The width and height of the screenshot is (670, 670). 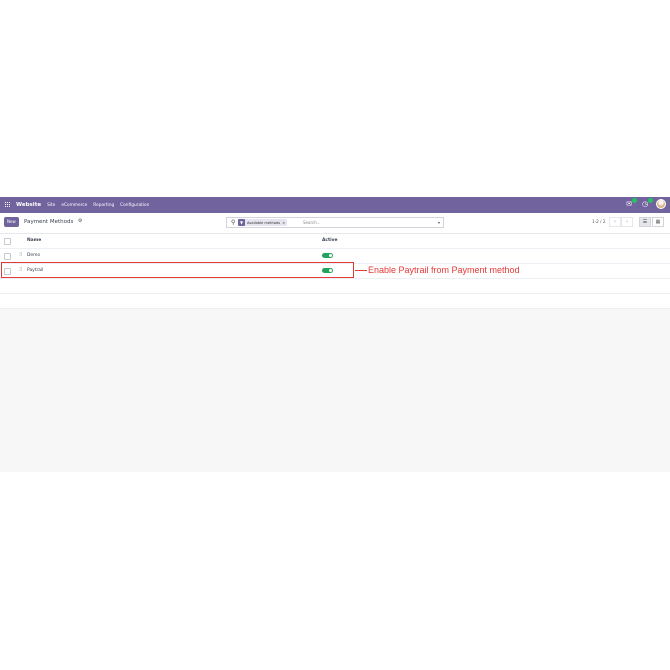 I want to click on list-header-row: Name Active, so click(x=335, y=241).